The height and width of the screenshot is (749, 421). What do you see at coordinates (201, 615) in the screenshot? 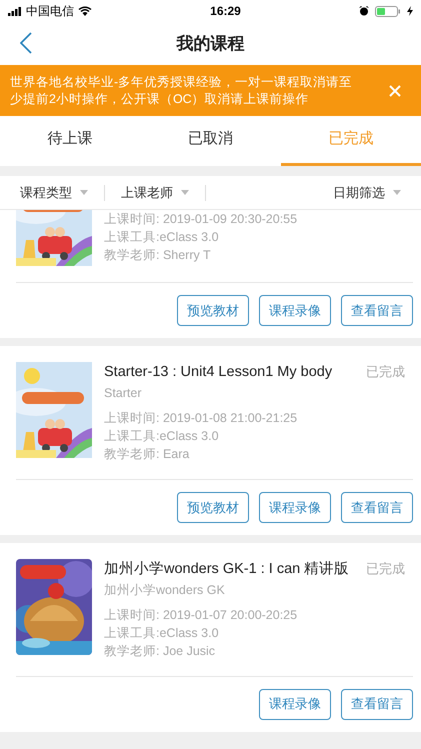
I see `class-time: 上课时间: 2019-01-07 20:00-20:25` at bounding box center [201, 615].